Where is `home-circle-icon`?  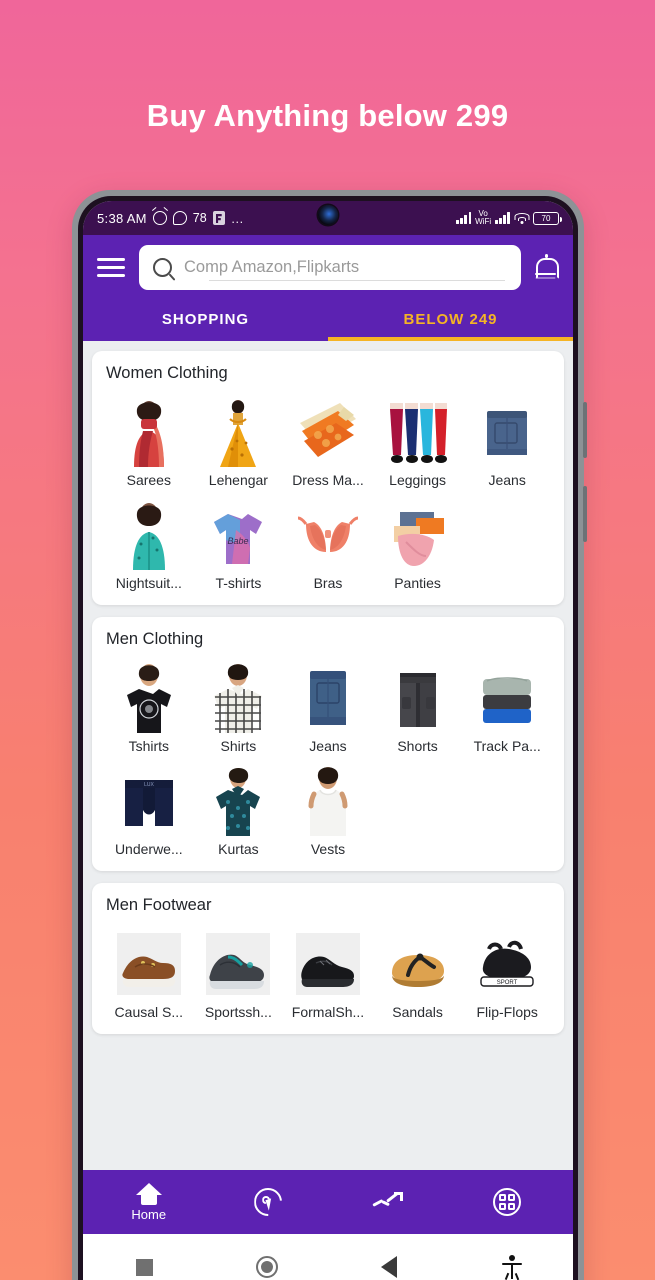
home-circle-icon is located at coordinates (266, 1267).